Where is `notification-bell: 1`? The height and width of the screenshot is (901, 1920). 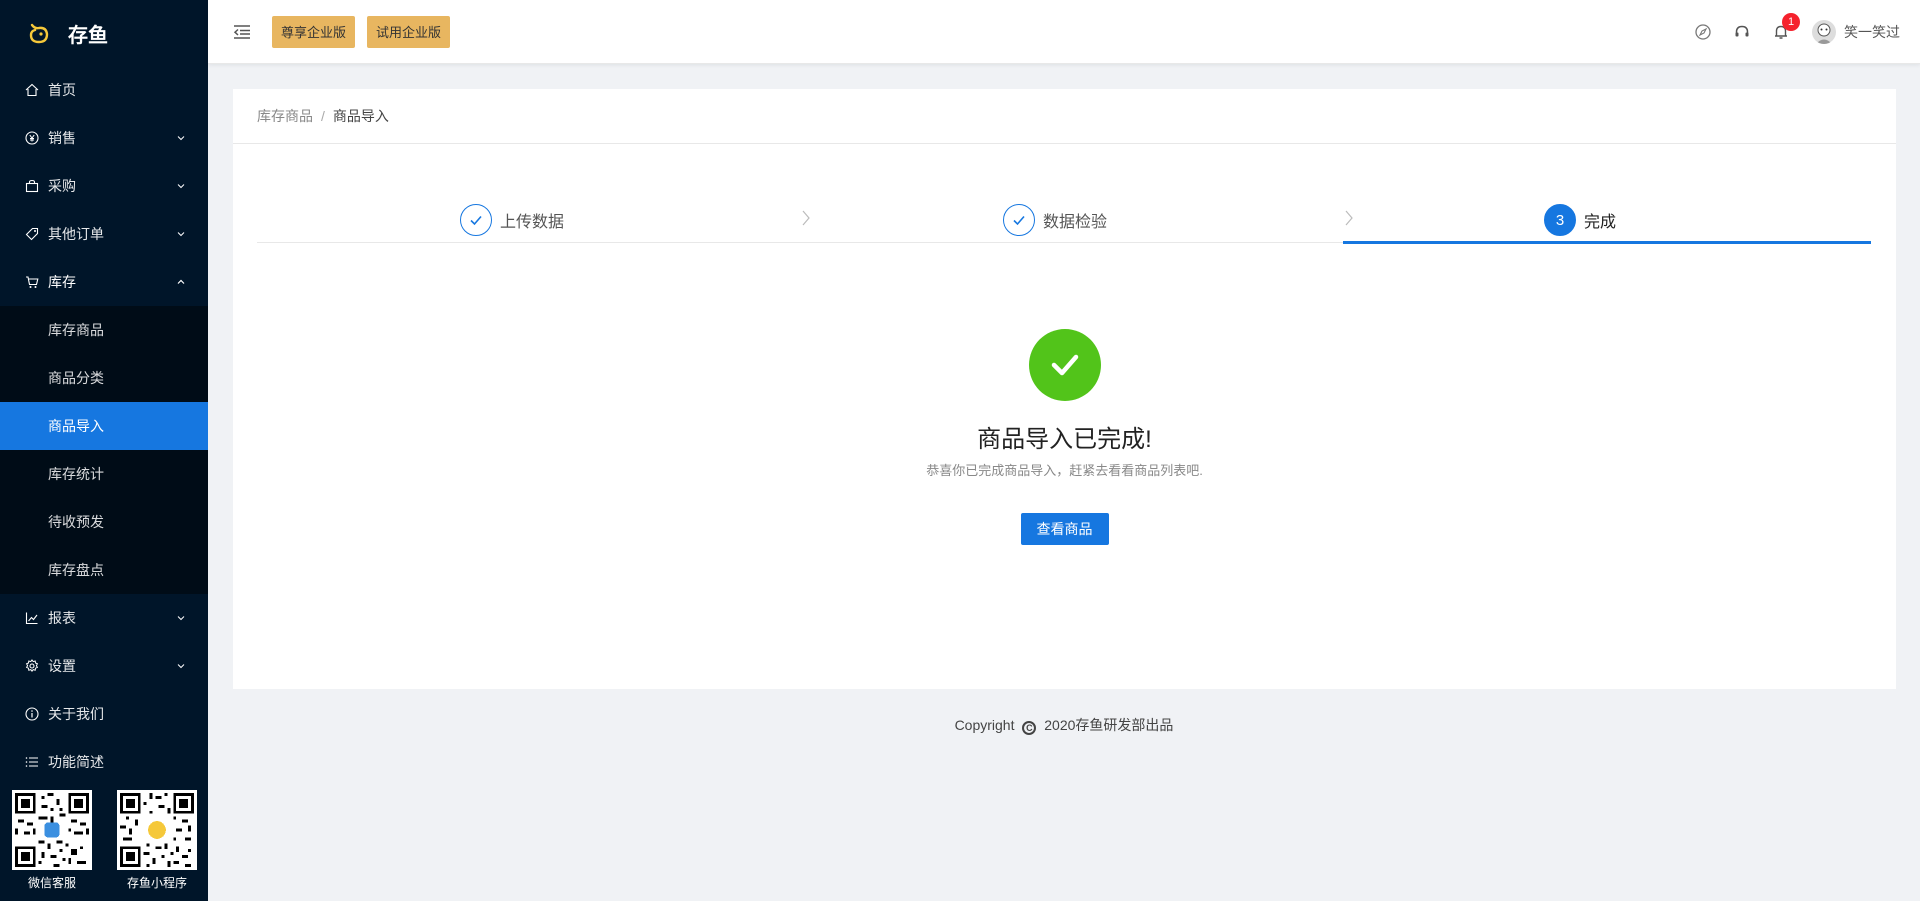
notification-bell: 1 is located at coordinates (1786, 27).